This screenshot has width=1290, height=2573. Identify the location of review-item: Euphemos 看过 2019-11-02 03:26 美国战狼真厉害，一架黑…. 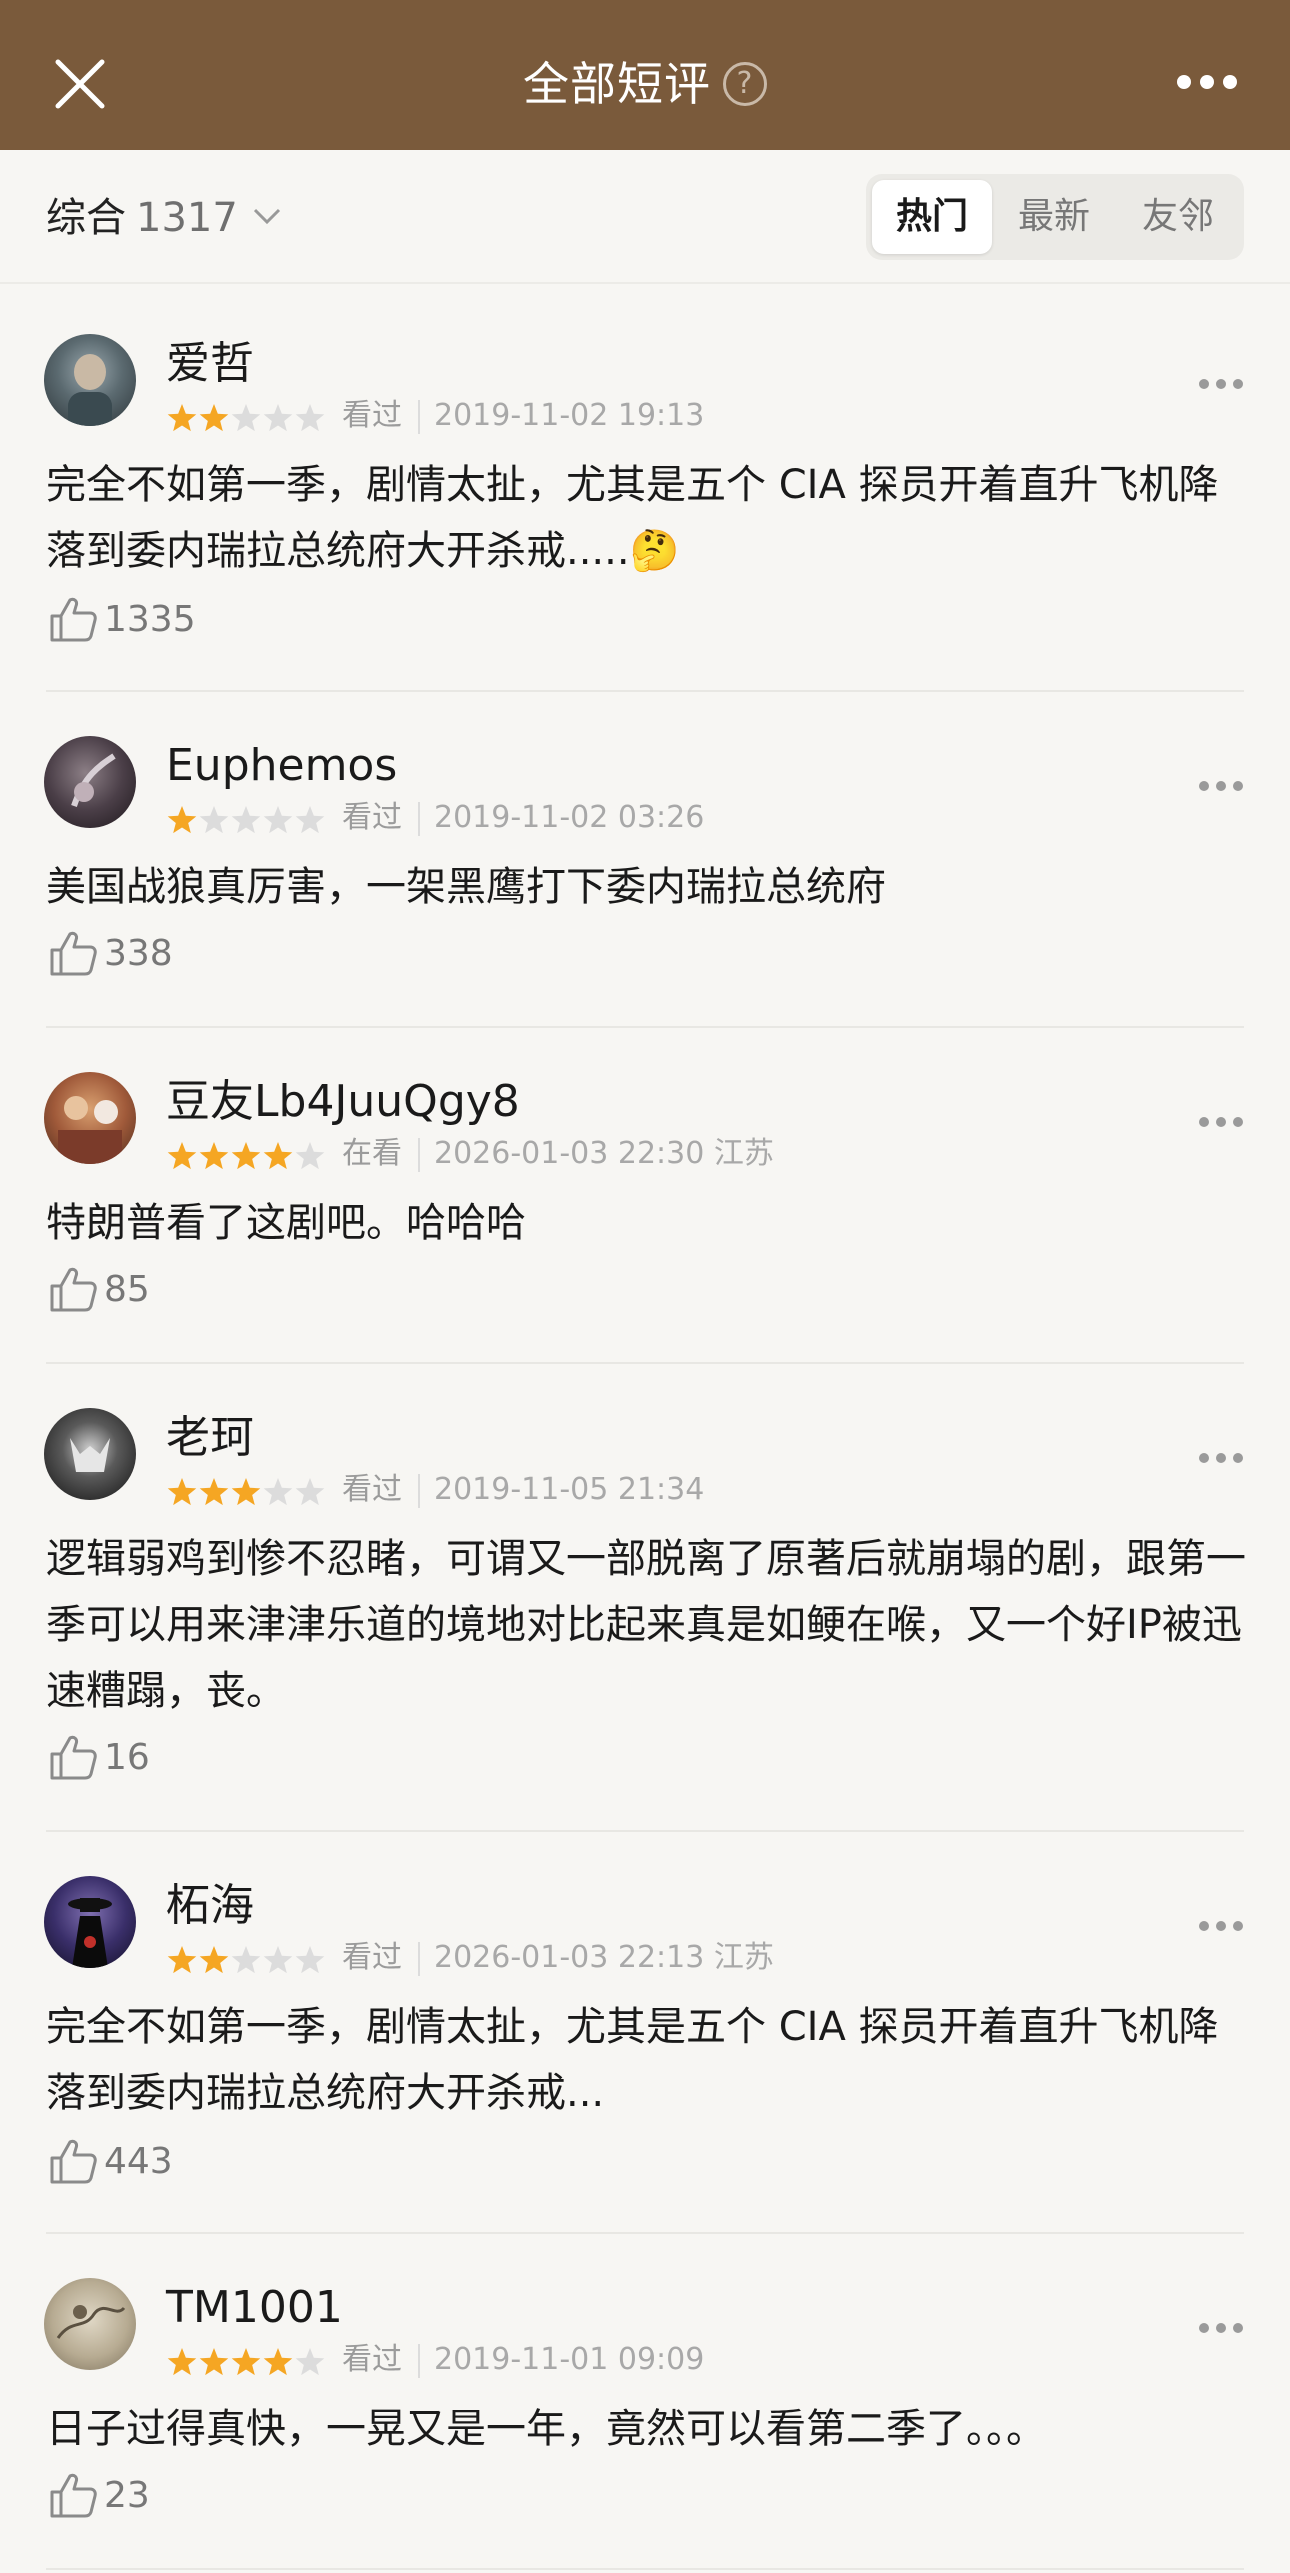
(645, 860).